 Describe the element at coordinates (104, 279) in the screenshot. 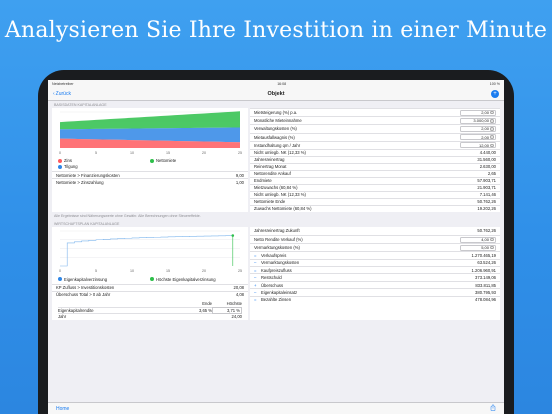

I see `legend-item-ek-verzinsung: Eigenkapitalverzinsung` at that location.